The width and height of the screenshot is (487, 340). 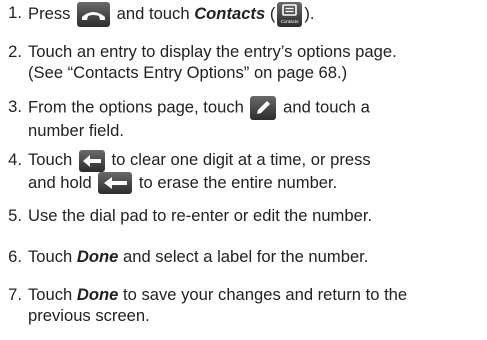 I want to click on step-text-part: to save your changes and return to the, so click(x=265, y=294).